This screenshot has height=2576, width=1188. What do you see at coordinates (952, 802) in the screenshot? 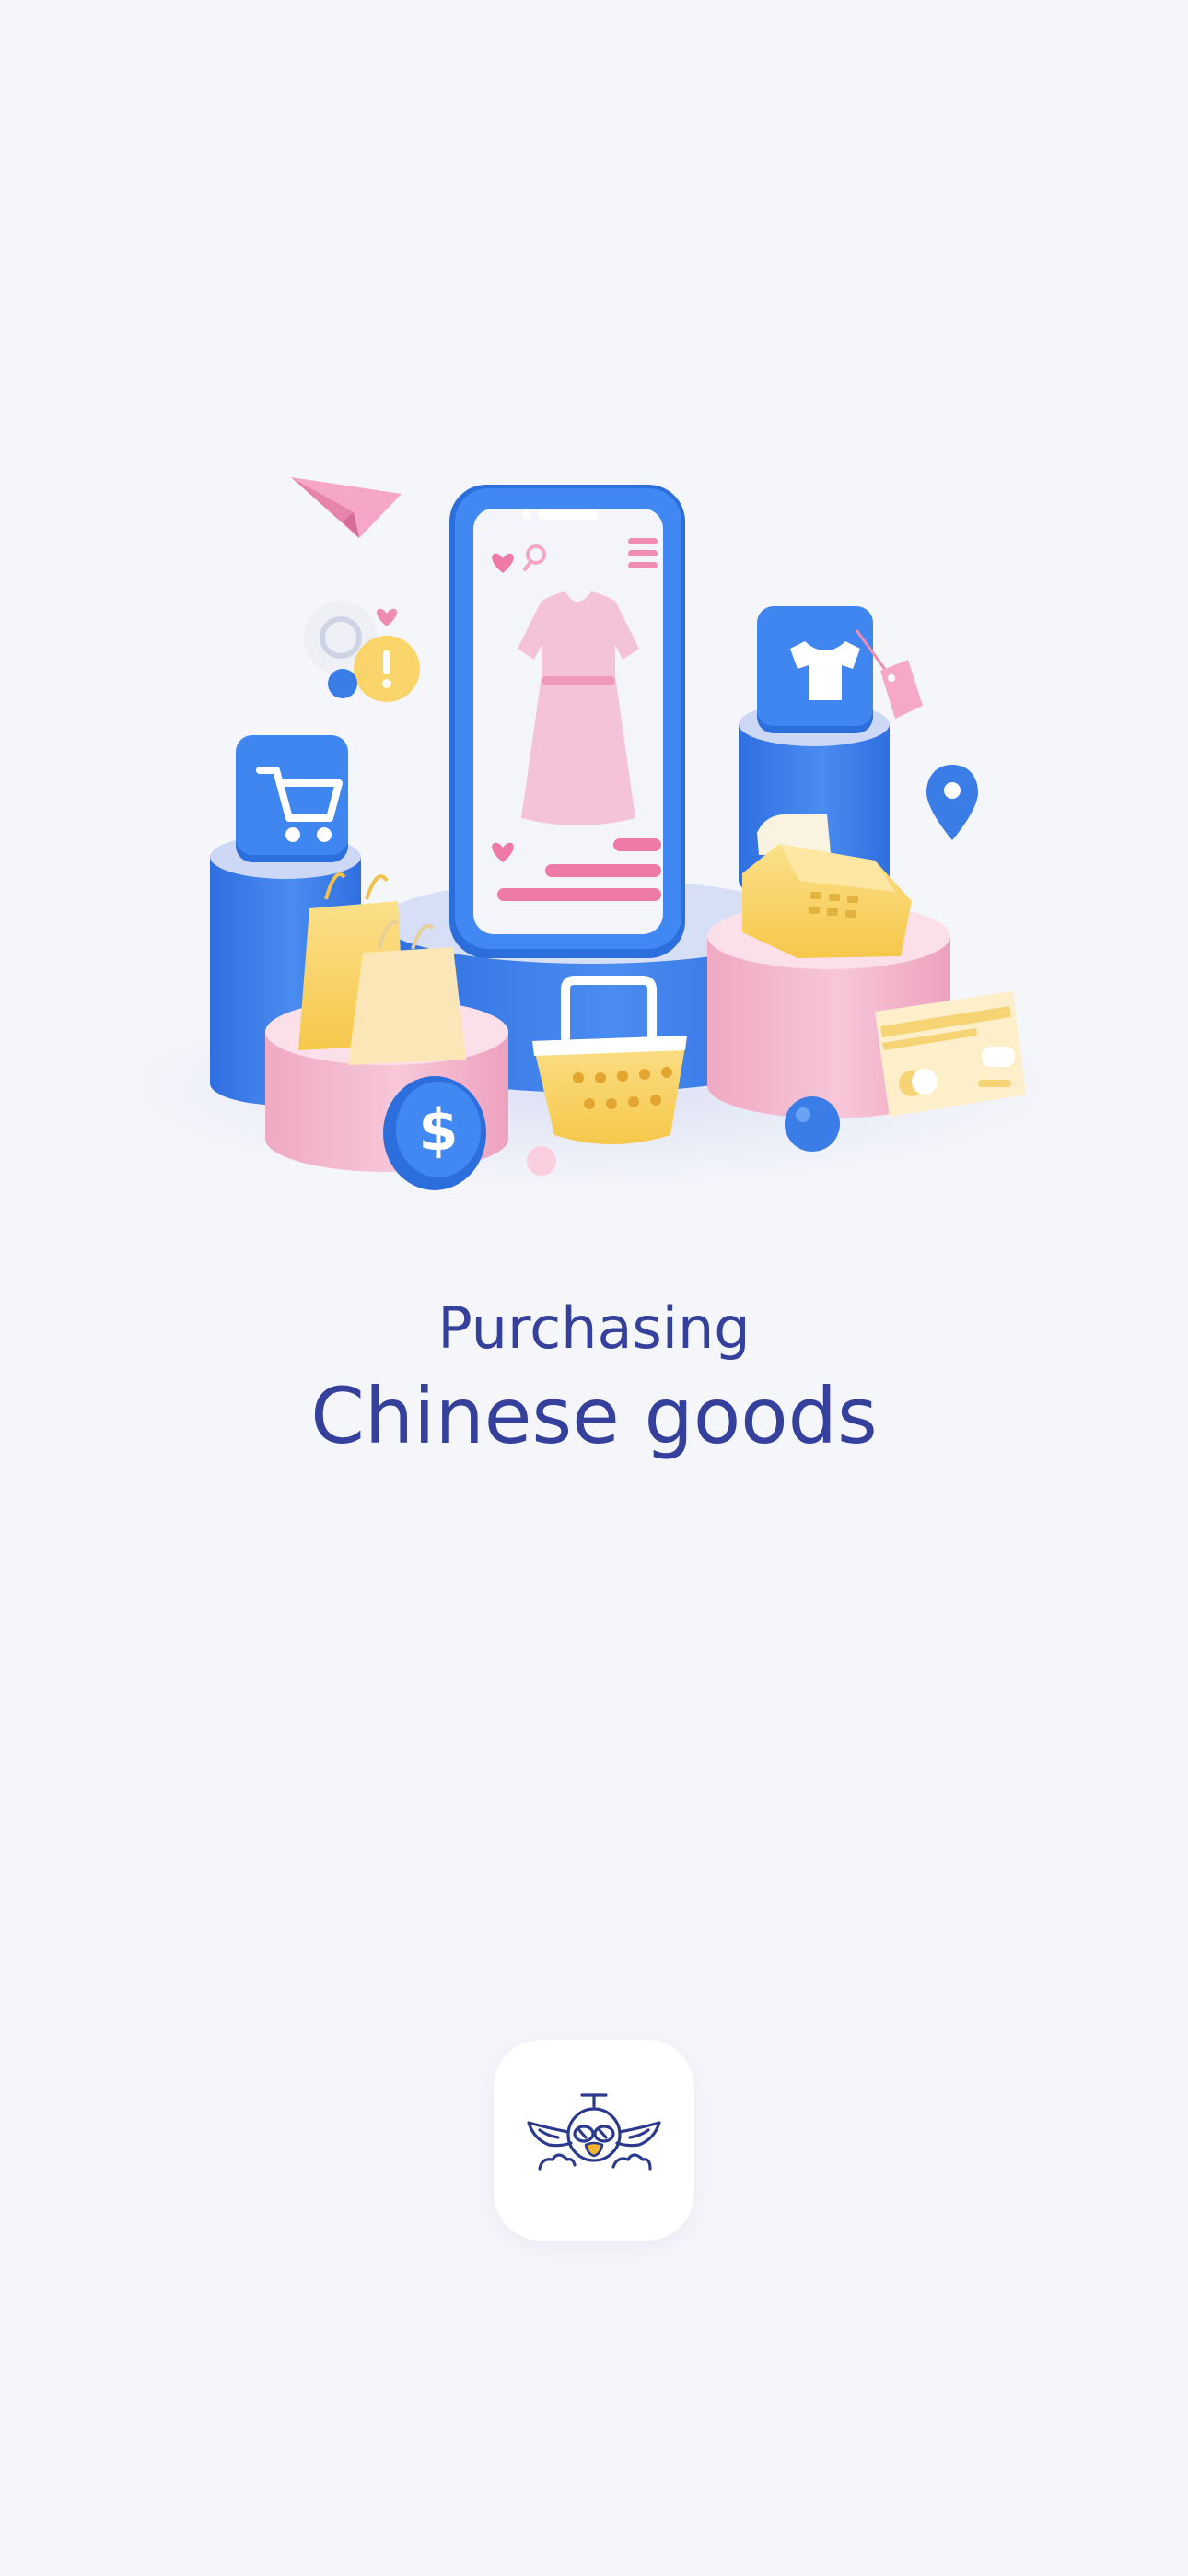
I see `location-pin-icon` at bounding box center [952, 802].